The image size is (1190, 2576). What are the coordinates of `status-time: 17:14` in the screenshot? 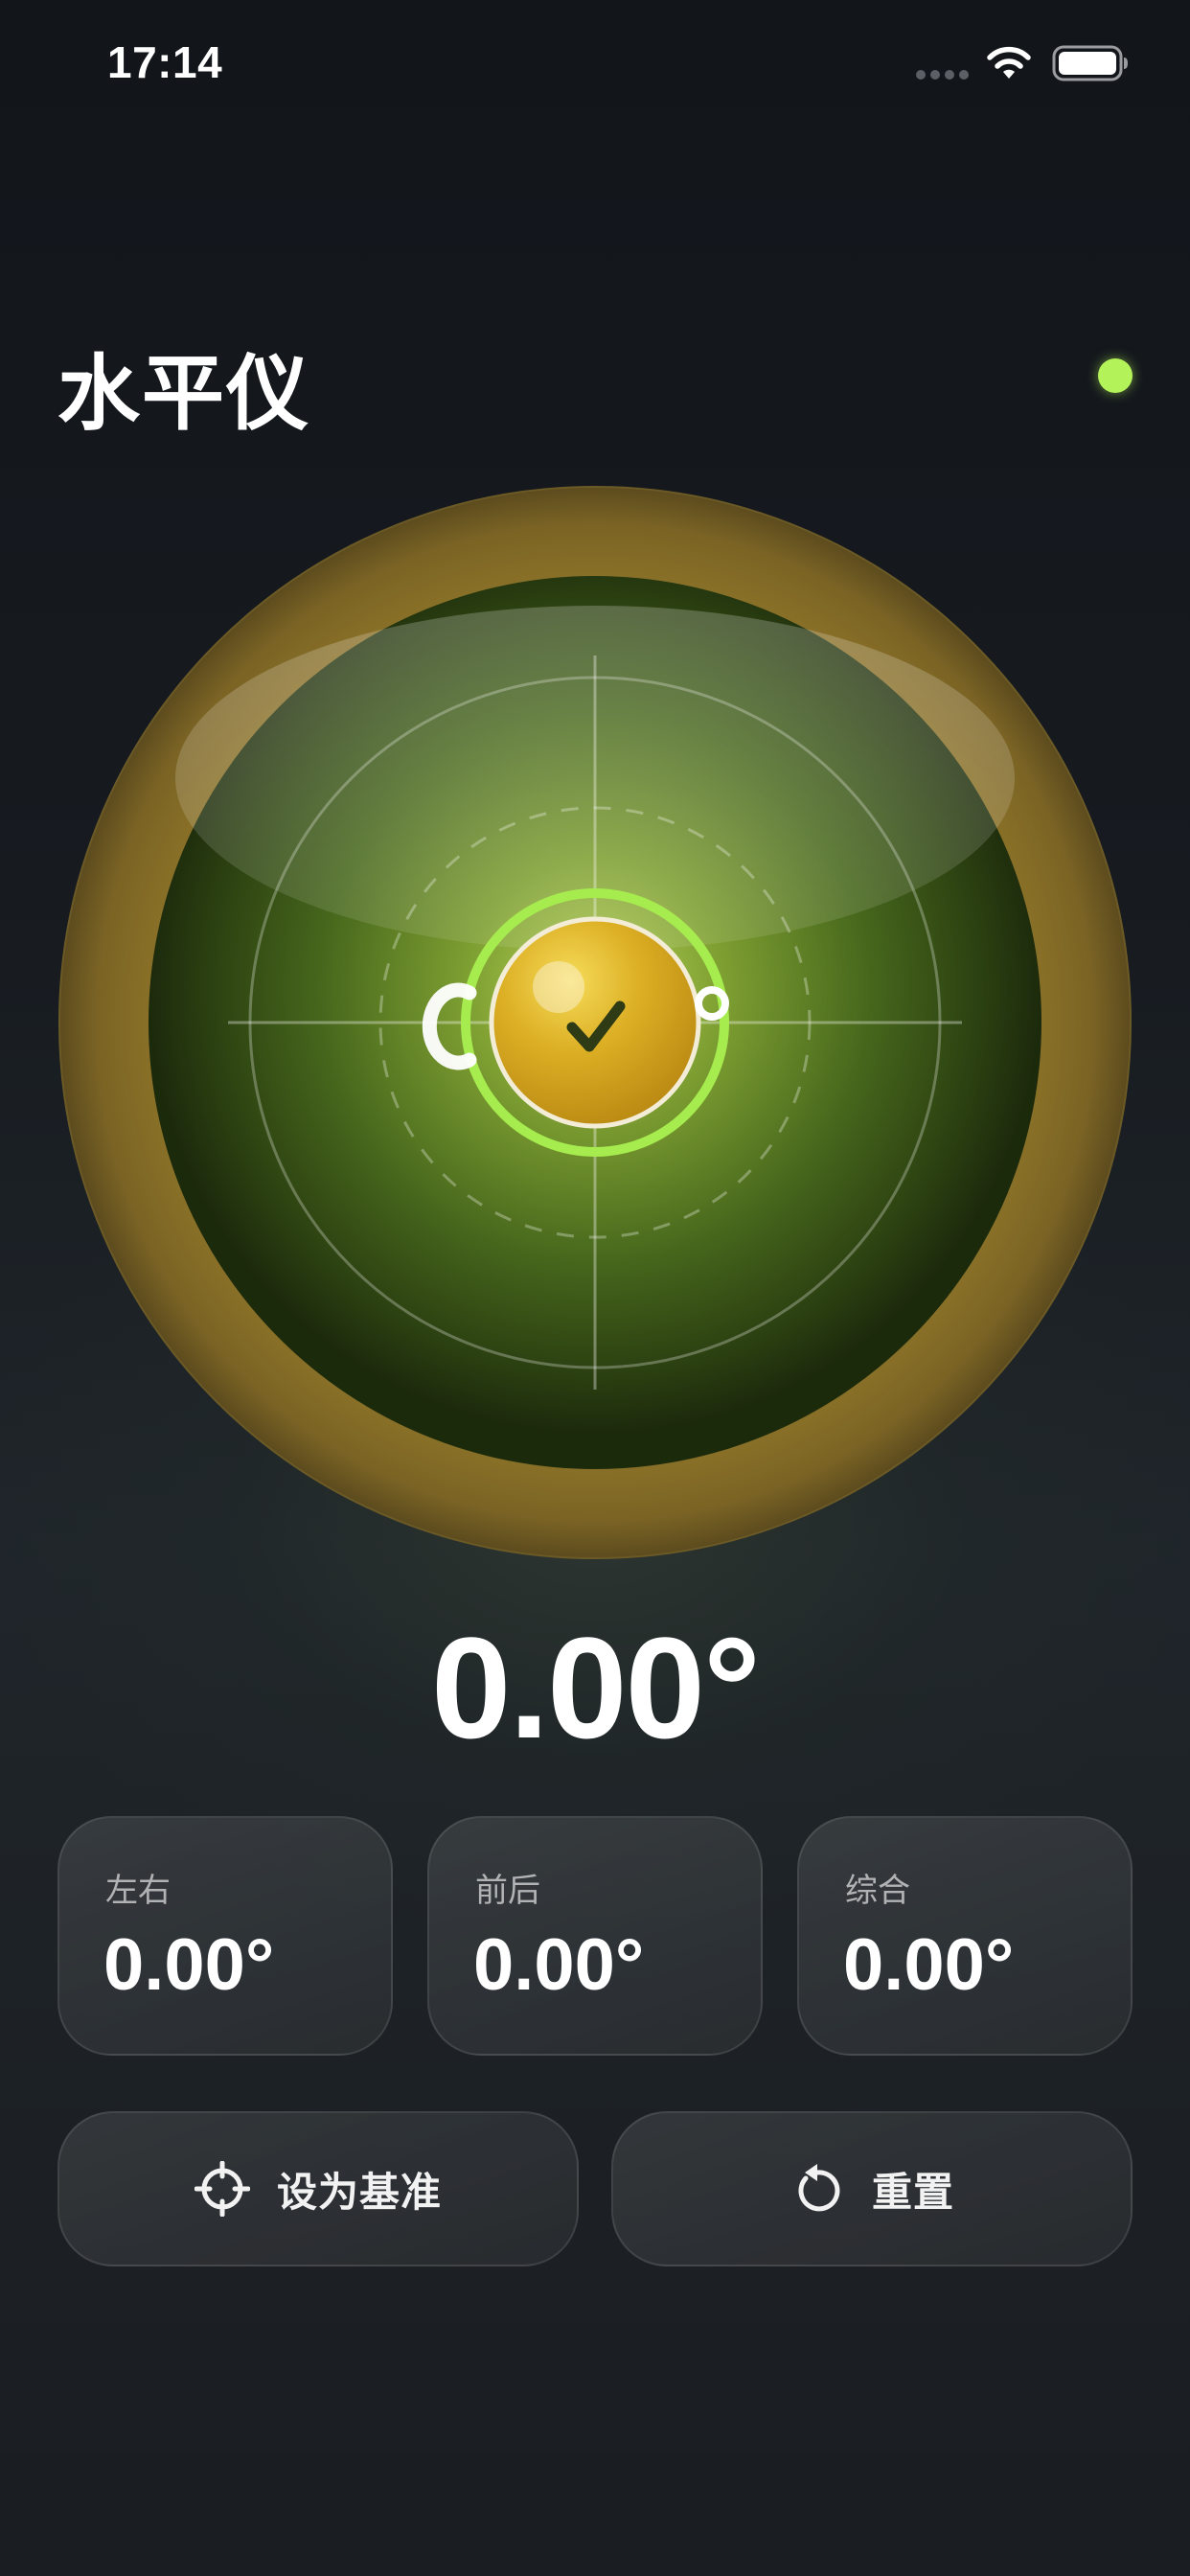 It's located at (165, 62).